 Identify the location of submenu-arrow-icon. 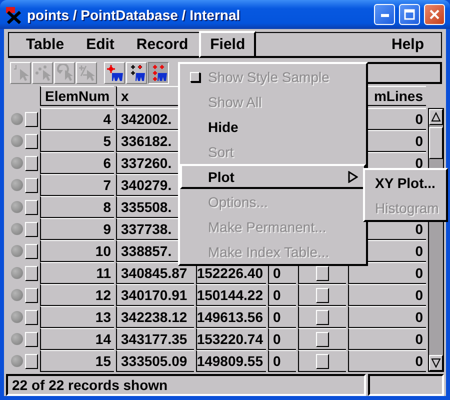
(353, 176).